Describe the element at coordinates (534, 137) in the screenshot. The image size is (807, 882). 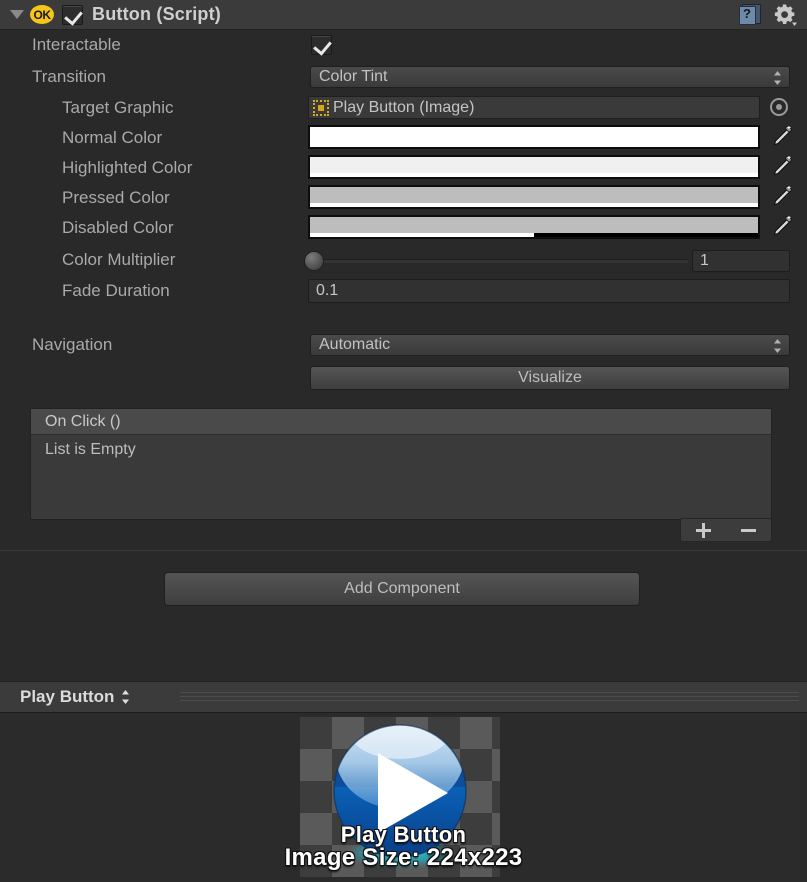
I see `normal-color-swatch` at that location.